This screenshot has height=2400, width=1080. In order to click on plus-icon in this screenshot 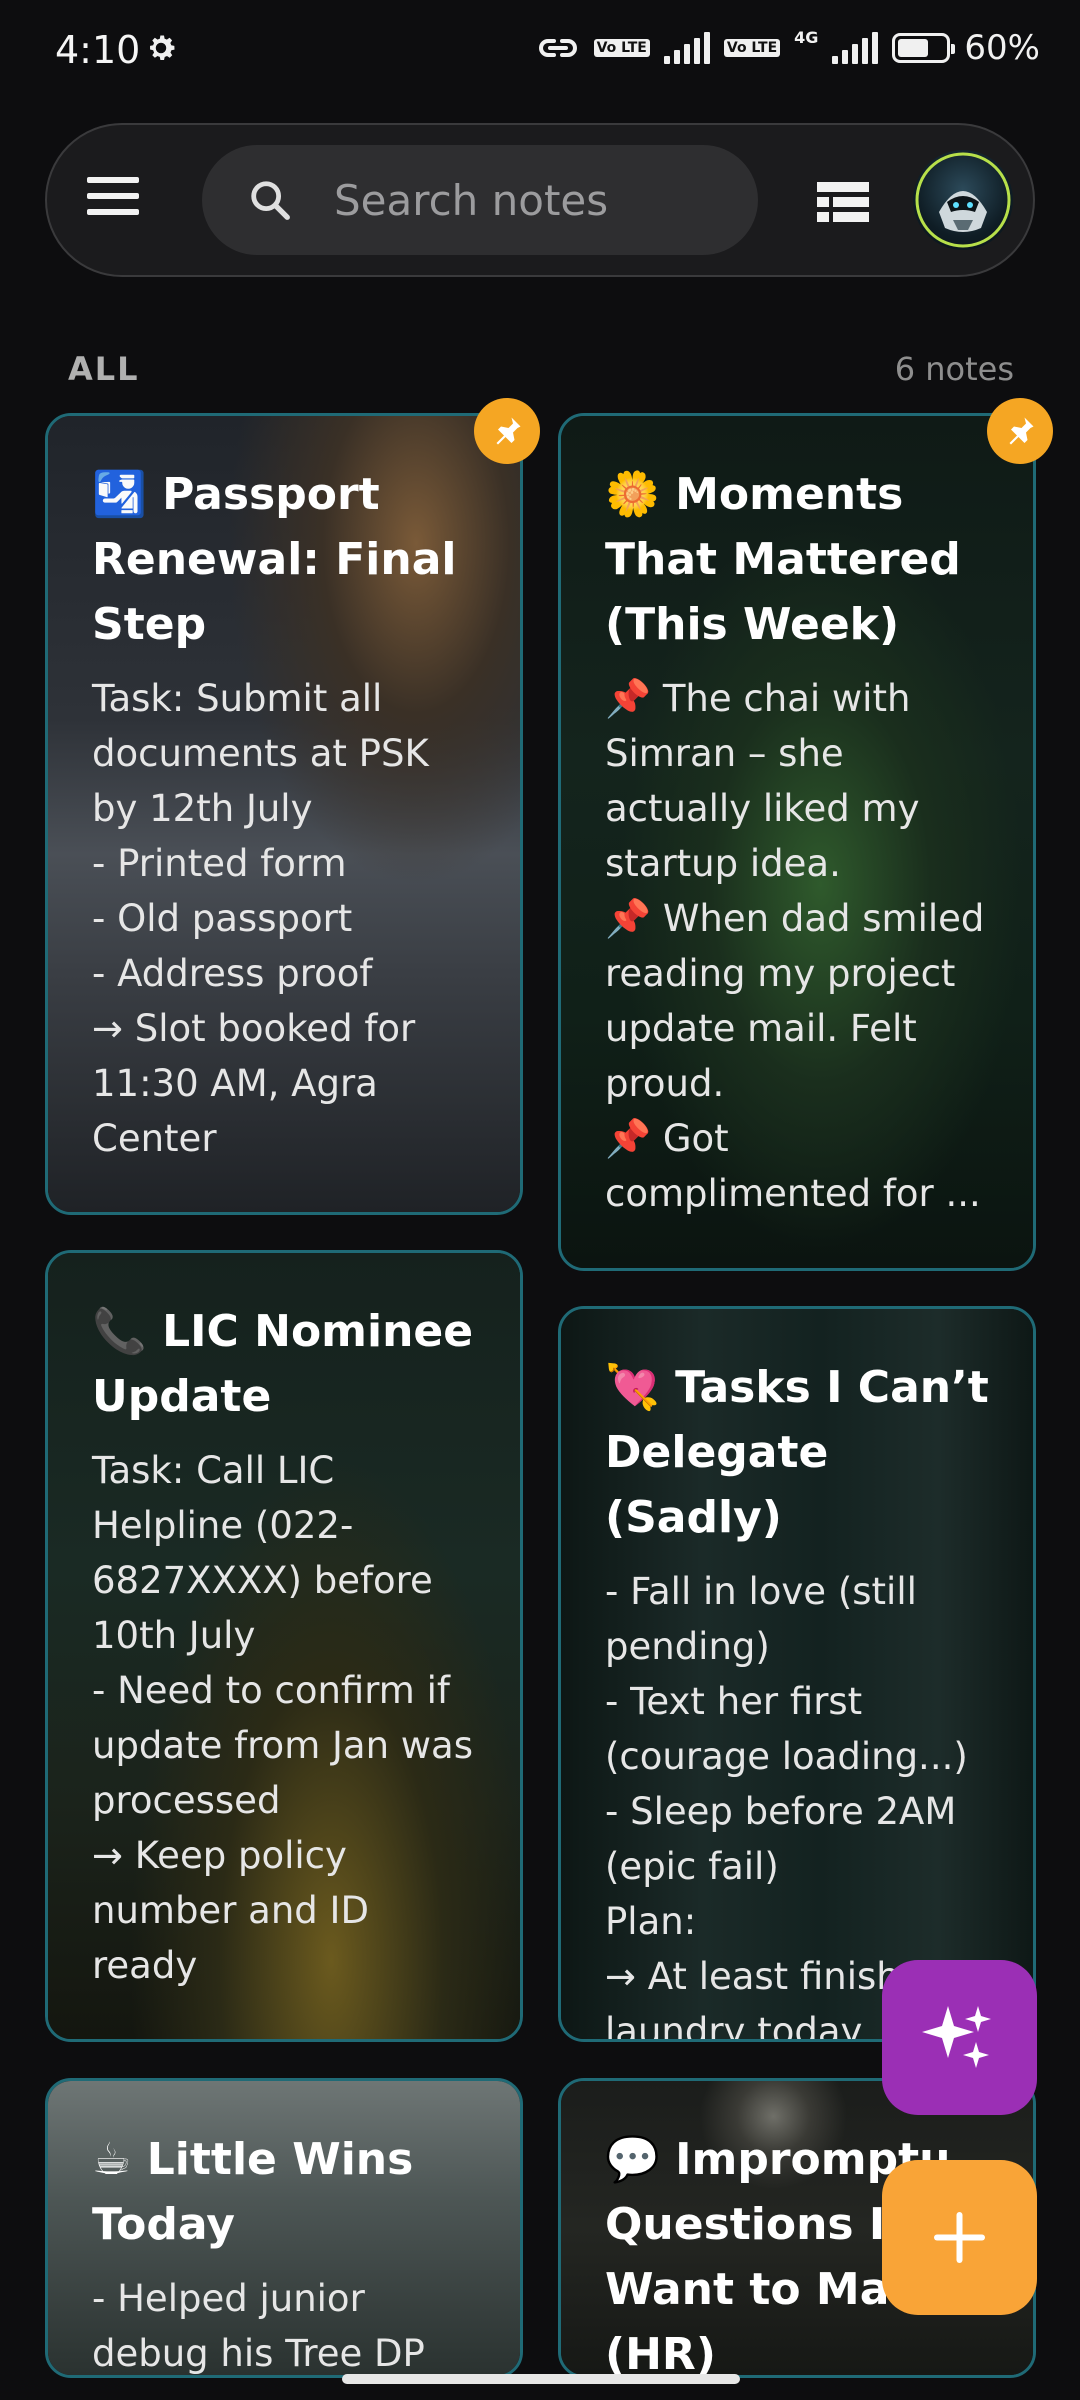, I will do `click(959, 2237)`.